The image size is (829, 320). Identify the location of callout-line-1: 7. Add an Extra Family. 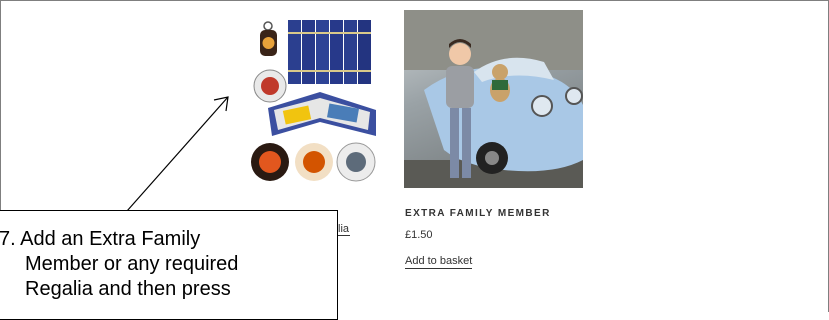
(100, 239).